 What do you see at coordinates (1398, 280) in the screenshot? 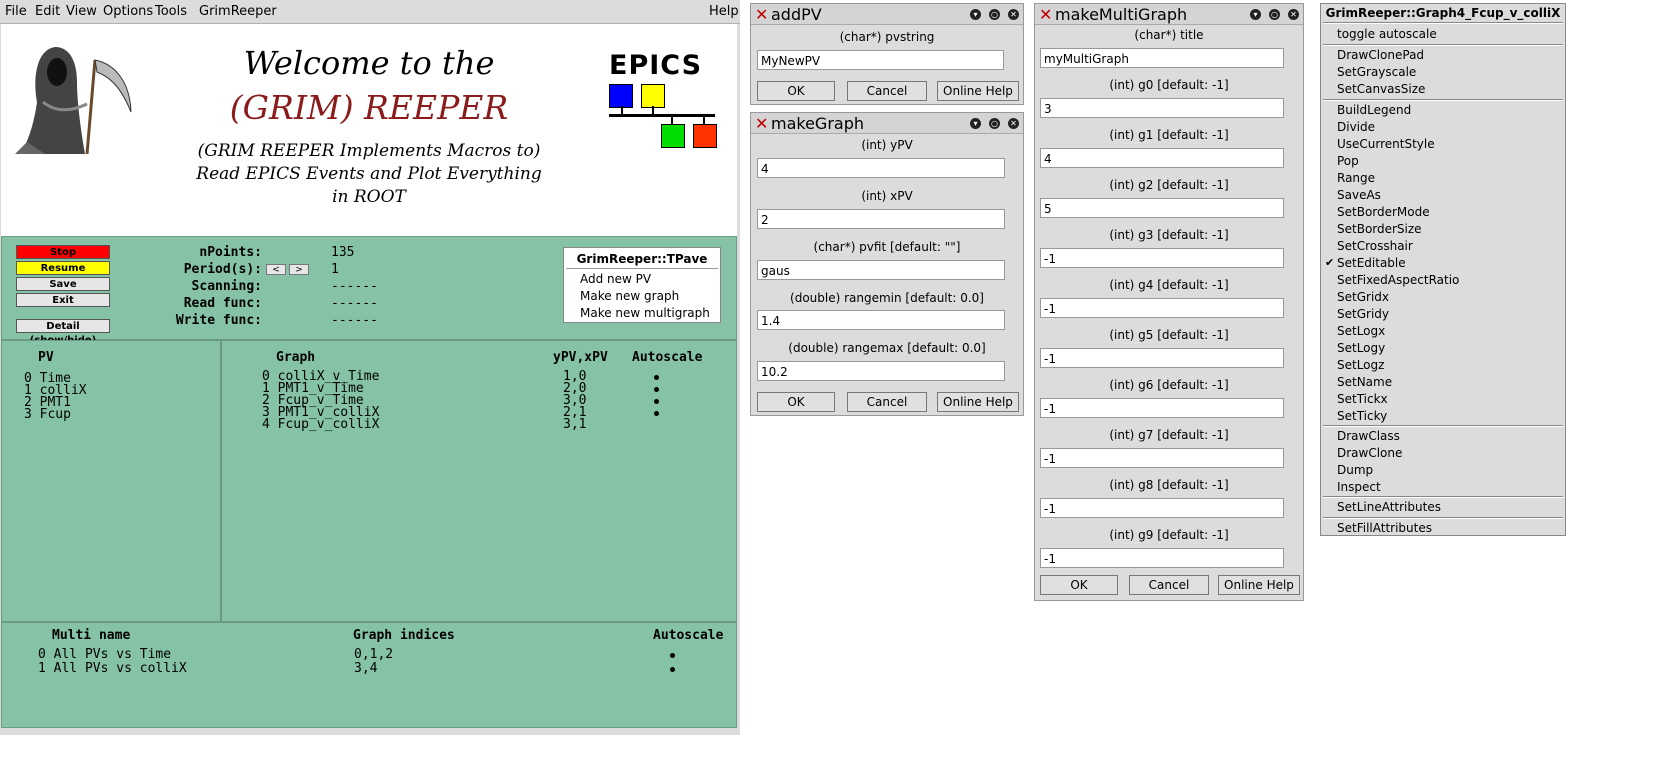
I see `menu-item-setfixedaspectratio: SetFixedAspectRatio` at bounding box center [1398, 280].